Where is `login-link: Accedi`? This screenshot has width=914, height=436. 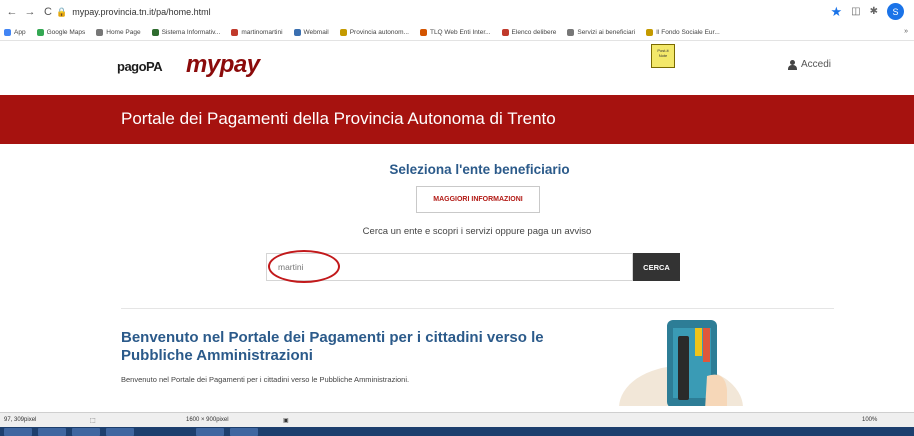
login-link: Accedi is located at coordinates (809, 64).